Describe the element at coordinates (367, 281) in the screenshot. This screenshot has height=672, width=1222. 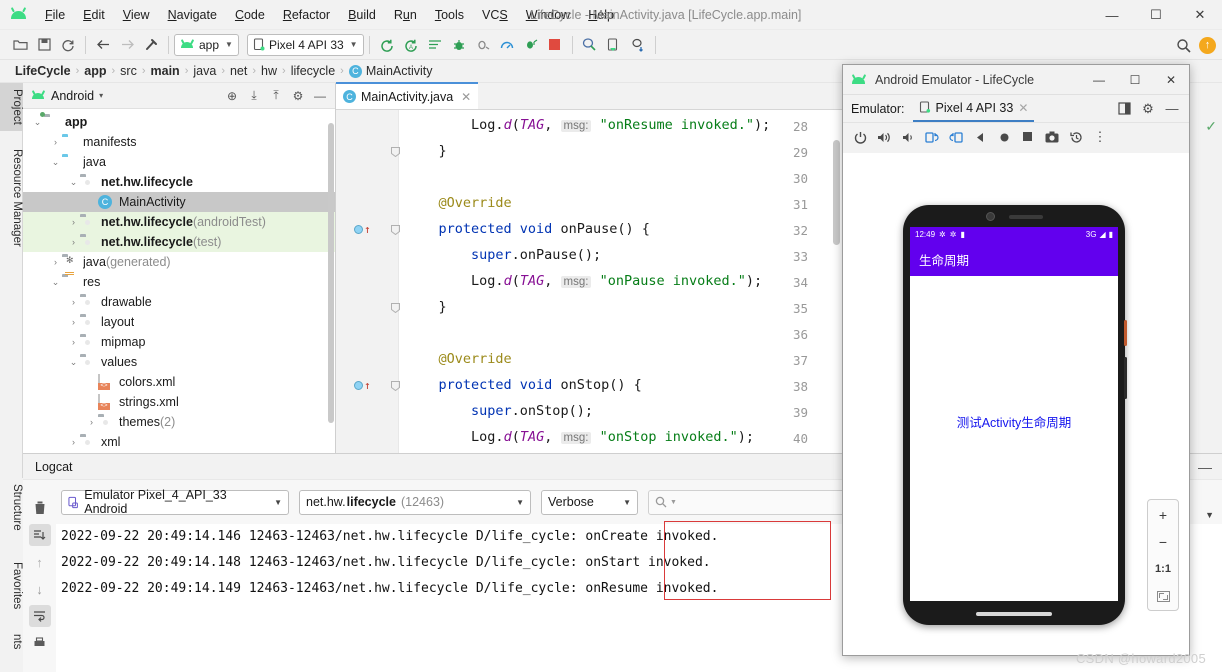
I see `editor-gutter` at that location.